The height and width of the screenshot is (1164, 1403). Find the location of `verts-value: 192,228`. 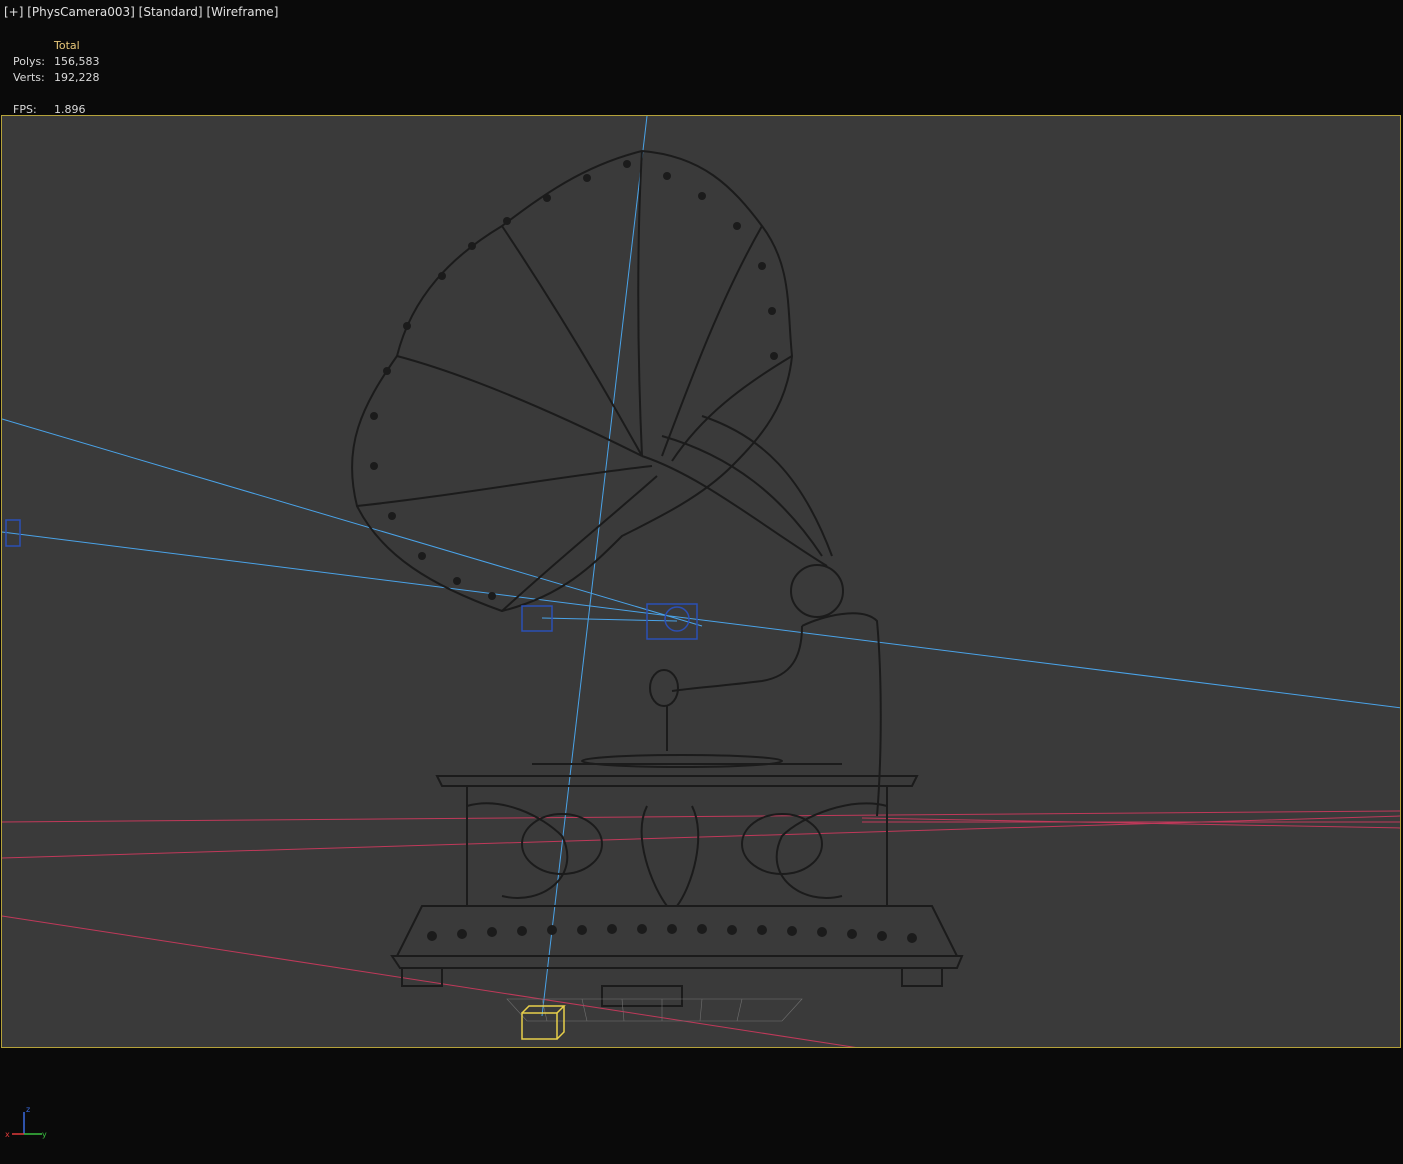

verts-value: 192,228 is located at coordinates (77, 77).